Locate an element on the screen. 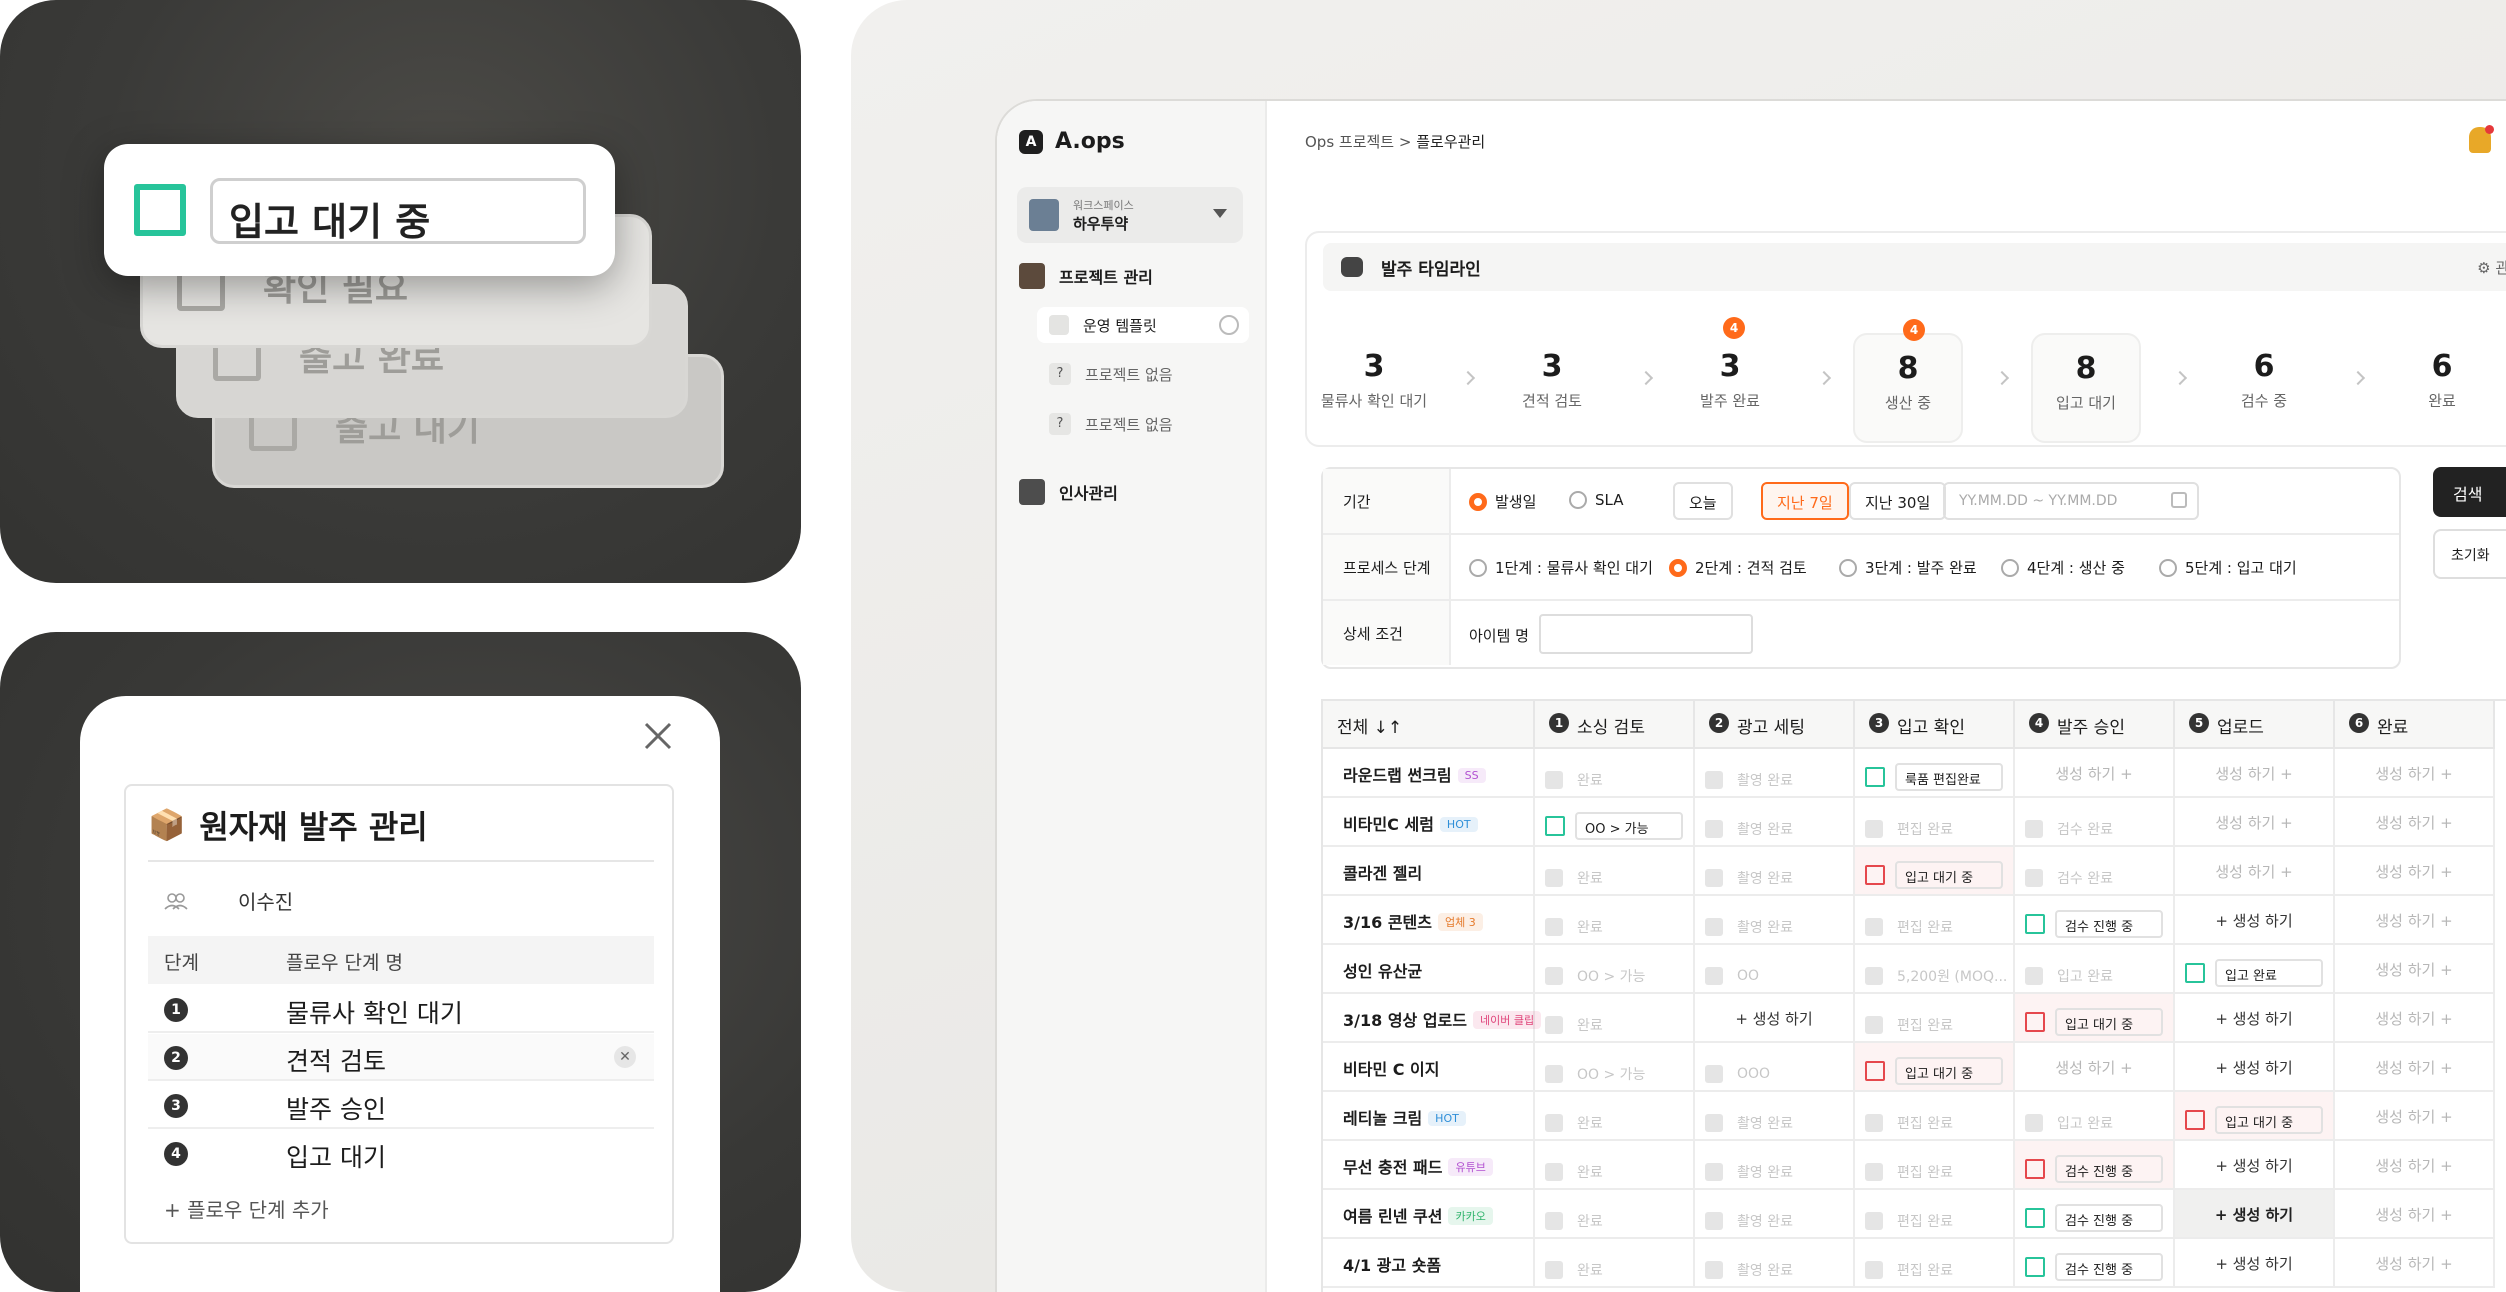 This screenshot has width=2506, height=1292. radio-process-4: 4단계 : 생산 중 is located at coordinates (2063, 567).